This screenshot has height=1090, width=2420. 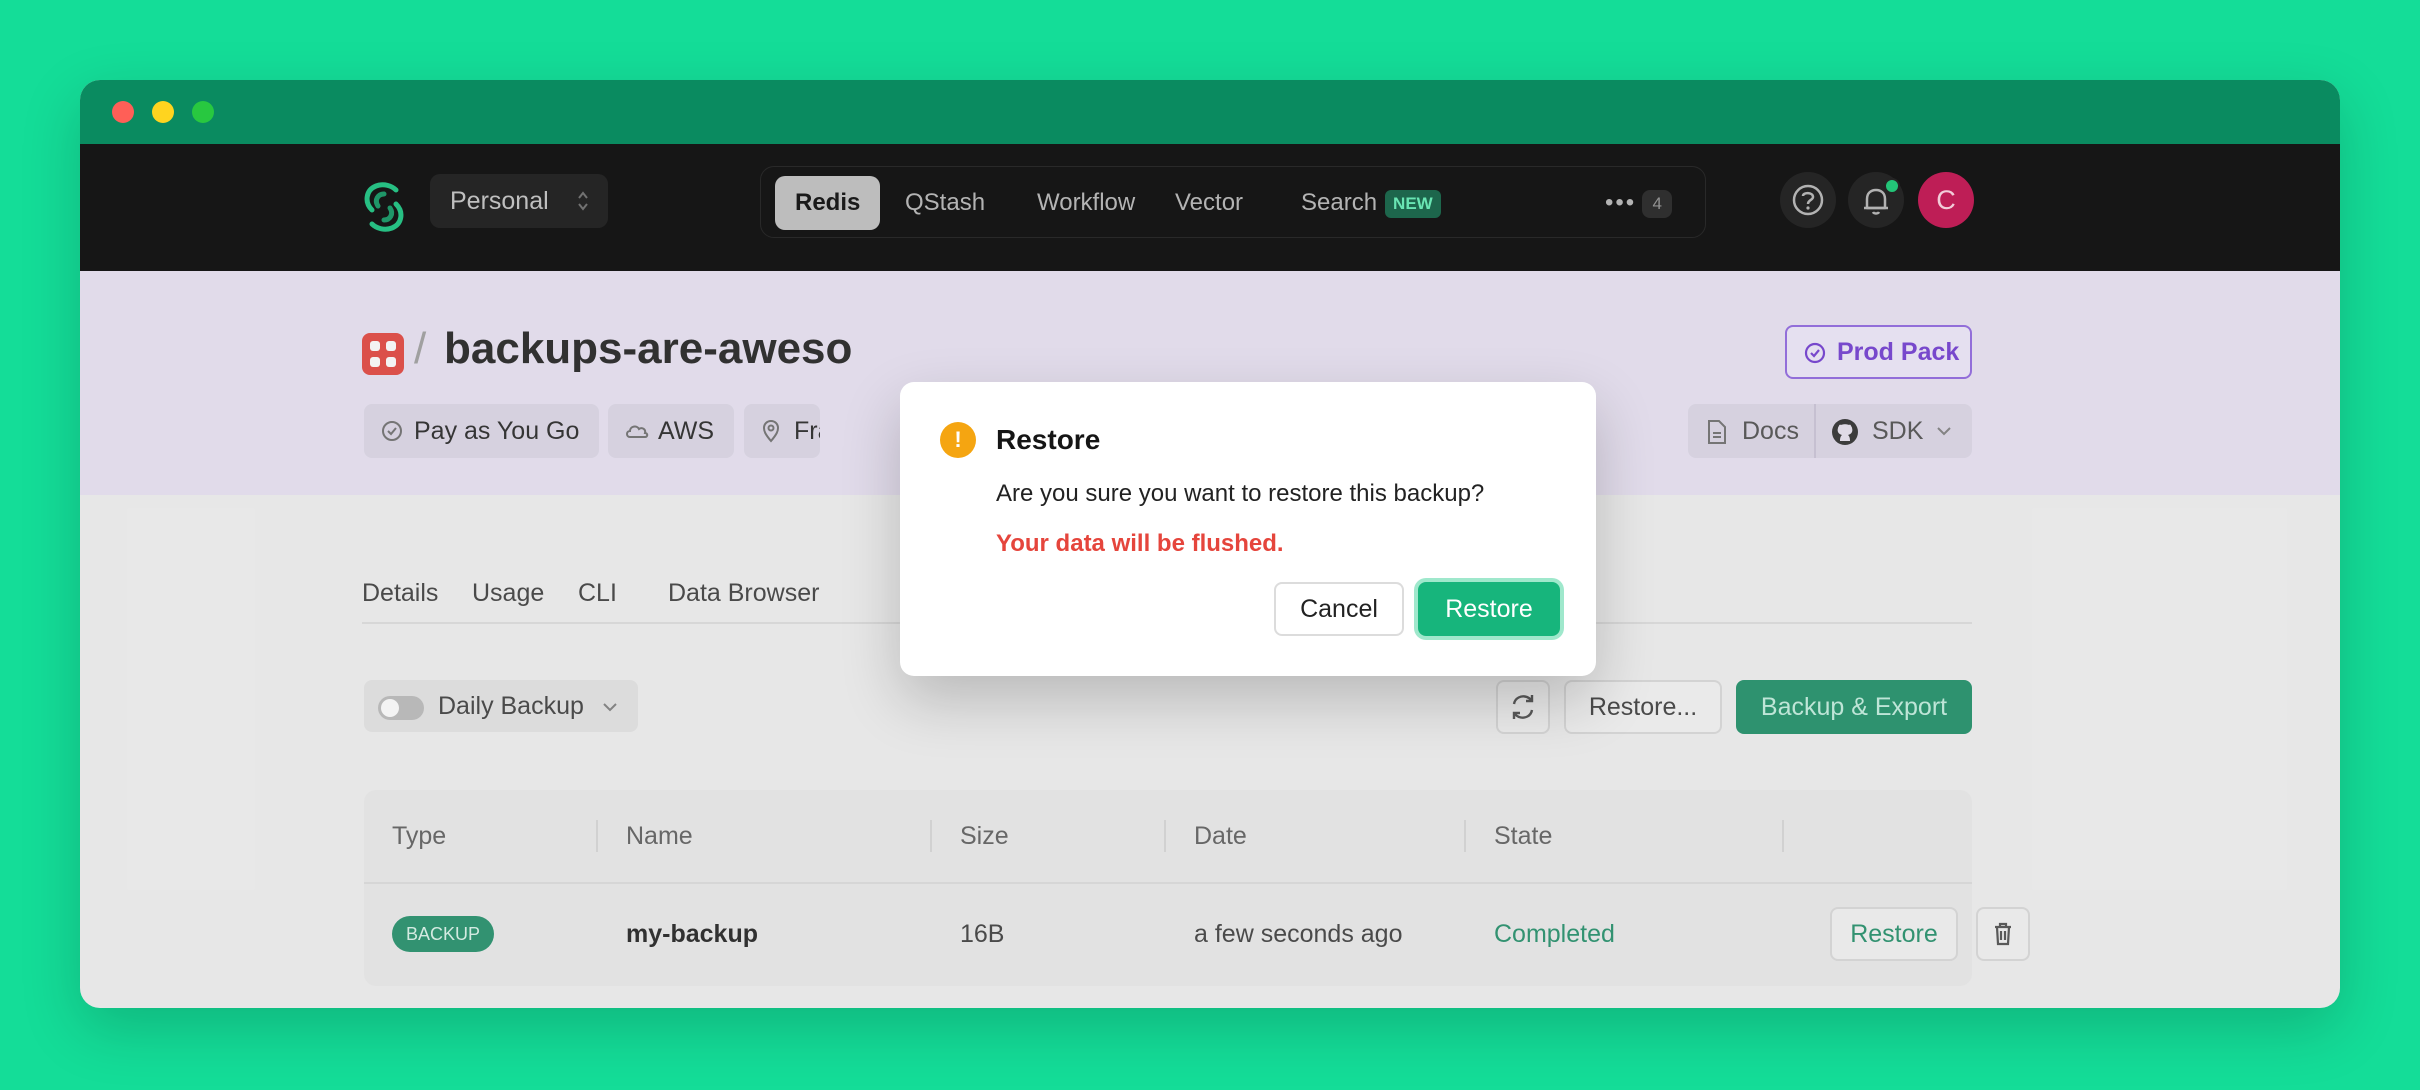 What do you see at coordinates (1489, 609) in the screenshot?
I see `confirm-restore-button: Restore` at bounding box center [1489, 609].